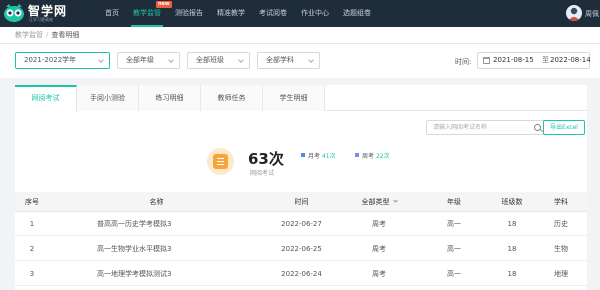  I want to click on nav-item-homework-center: 作业中心, so click(315, 13).